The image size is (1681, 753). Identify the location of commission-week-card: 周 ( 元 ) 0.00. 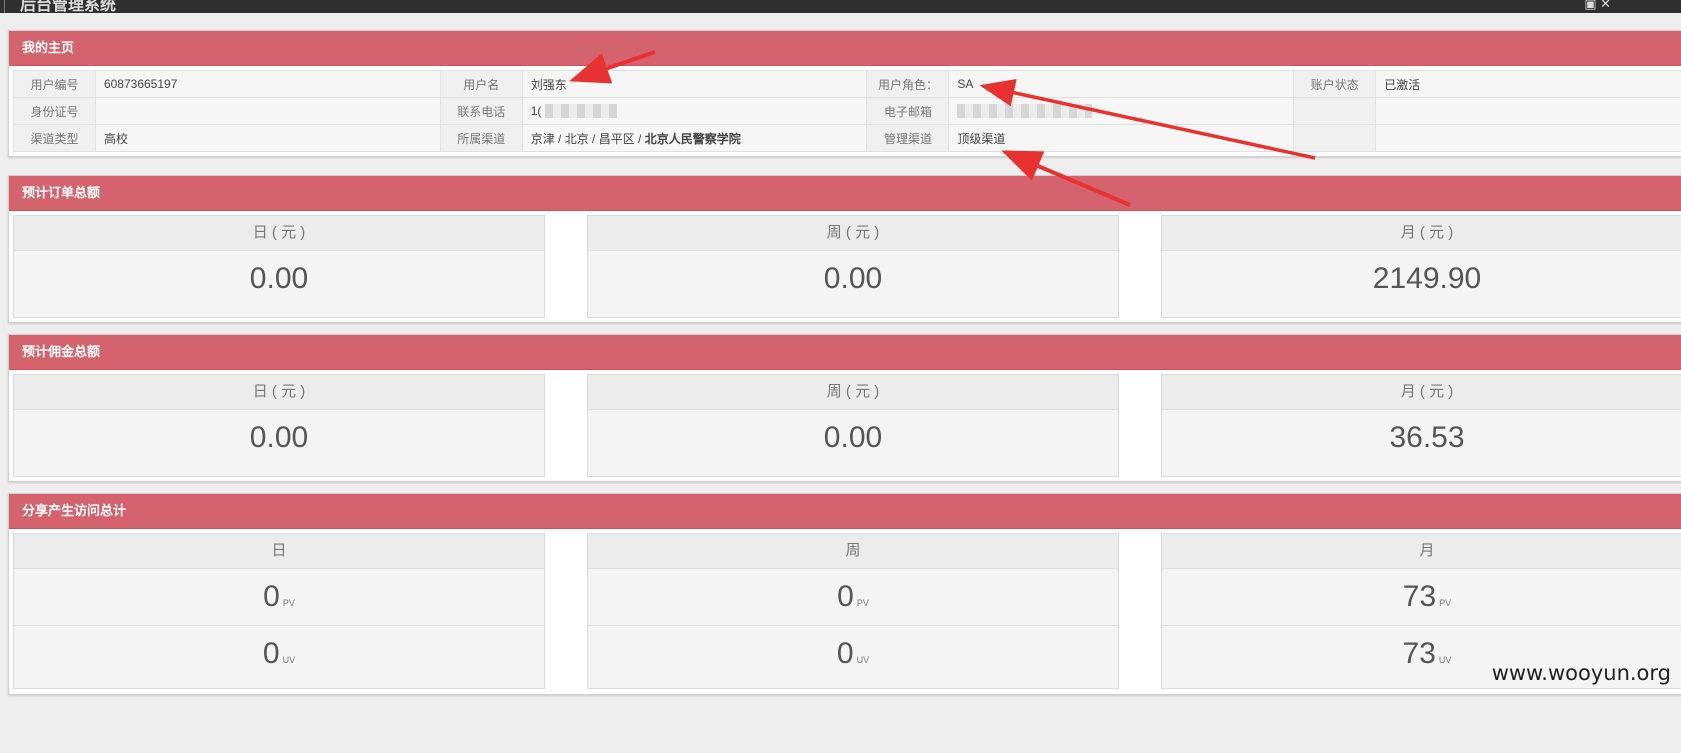
(853, 425).